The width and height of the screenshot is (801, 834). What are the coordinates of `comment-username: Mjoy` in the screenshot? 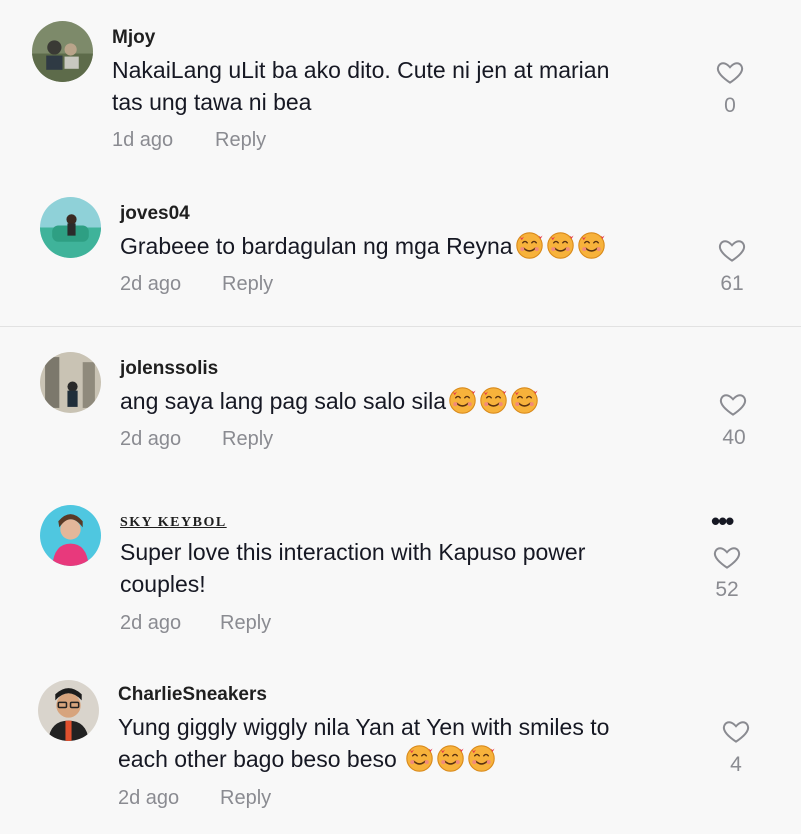 It's located at (133, 38).